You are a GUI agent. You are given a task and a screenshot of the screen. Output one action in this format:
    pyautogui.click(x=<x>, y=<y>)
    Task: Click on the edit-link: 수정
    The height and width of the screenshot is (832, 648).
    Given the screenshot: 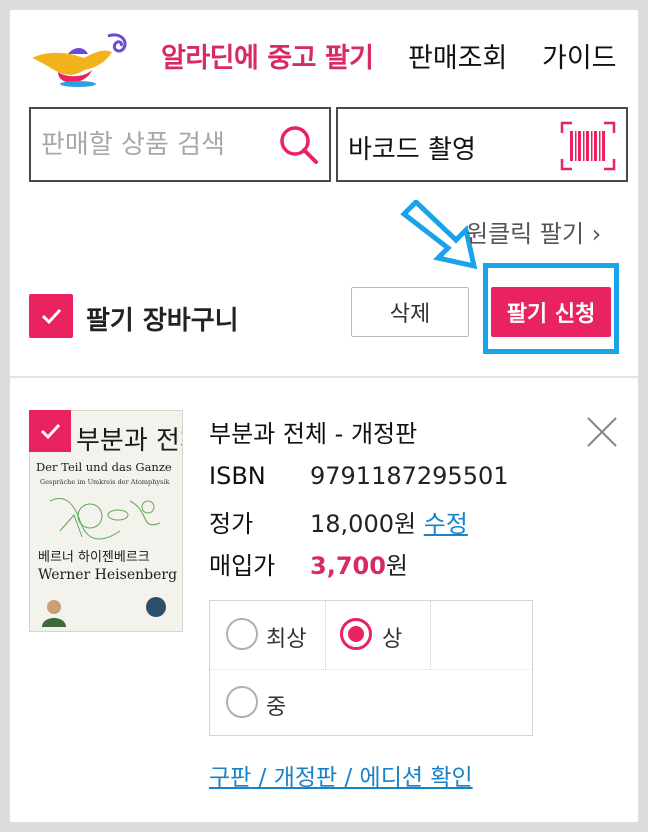 What is the action you would take?
    pyautogui.click(x=446, y=524)
    